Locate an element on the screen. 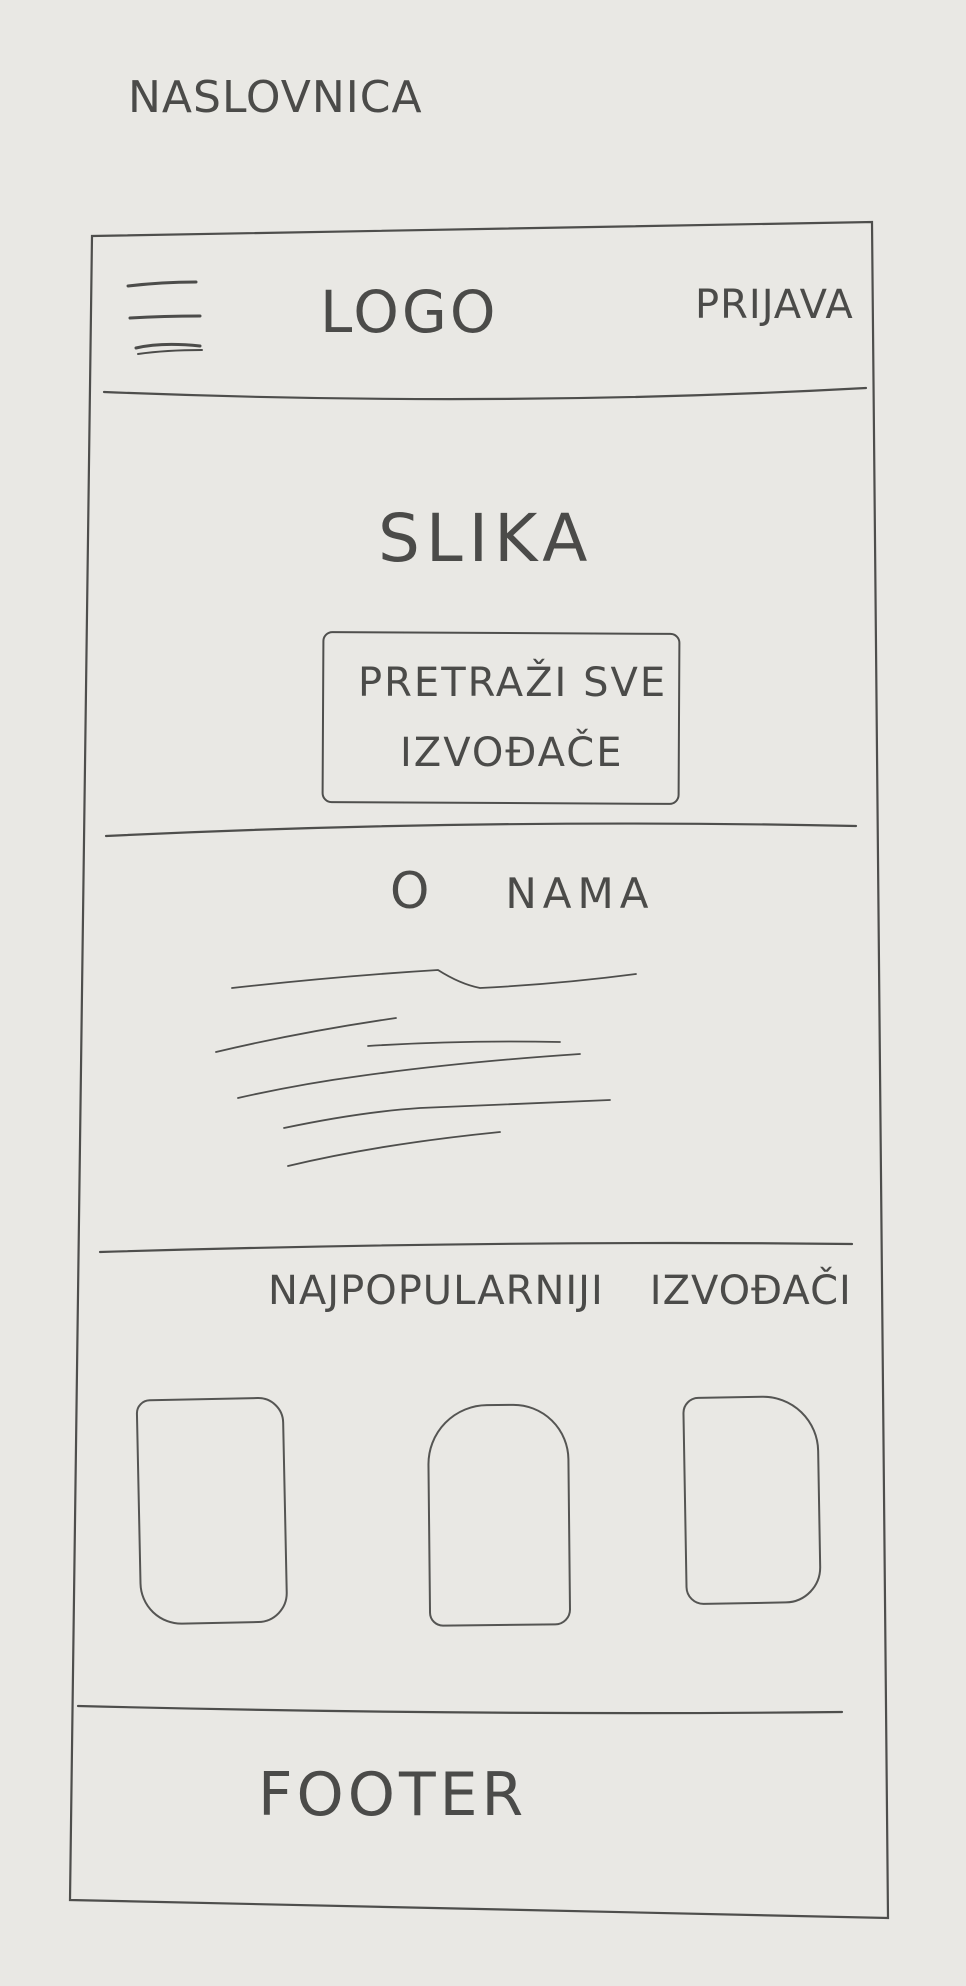 This screenshot has width=966, height=1986. about-us-heading-letter: O is located at coordinates (413, 891).